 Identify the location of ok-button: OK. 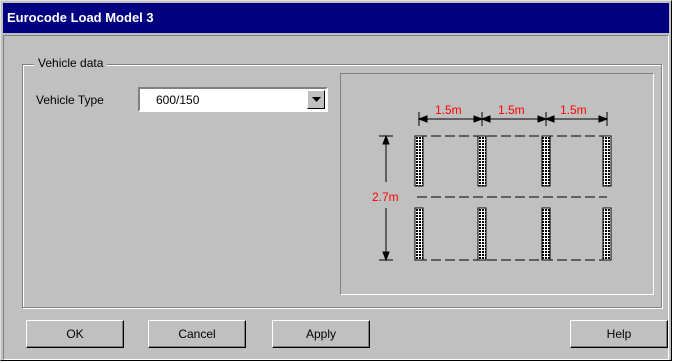
(75, 334).